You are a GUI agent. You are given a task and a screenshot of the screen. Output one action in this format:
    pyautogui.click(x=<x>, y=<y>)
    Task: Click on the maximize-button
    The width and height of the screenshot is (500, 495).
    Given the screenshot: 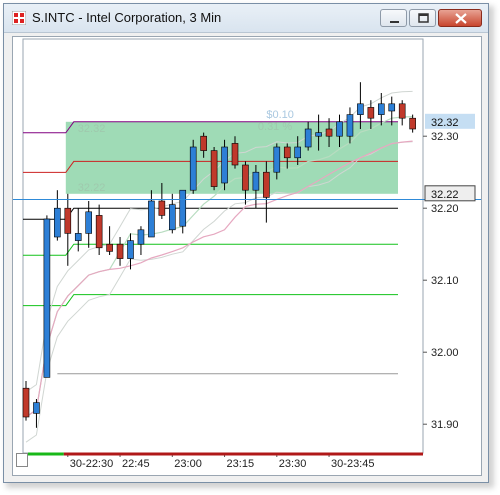 What is the action you would take?
    pyautogui.click(x=422, y=18)
    